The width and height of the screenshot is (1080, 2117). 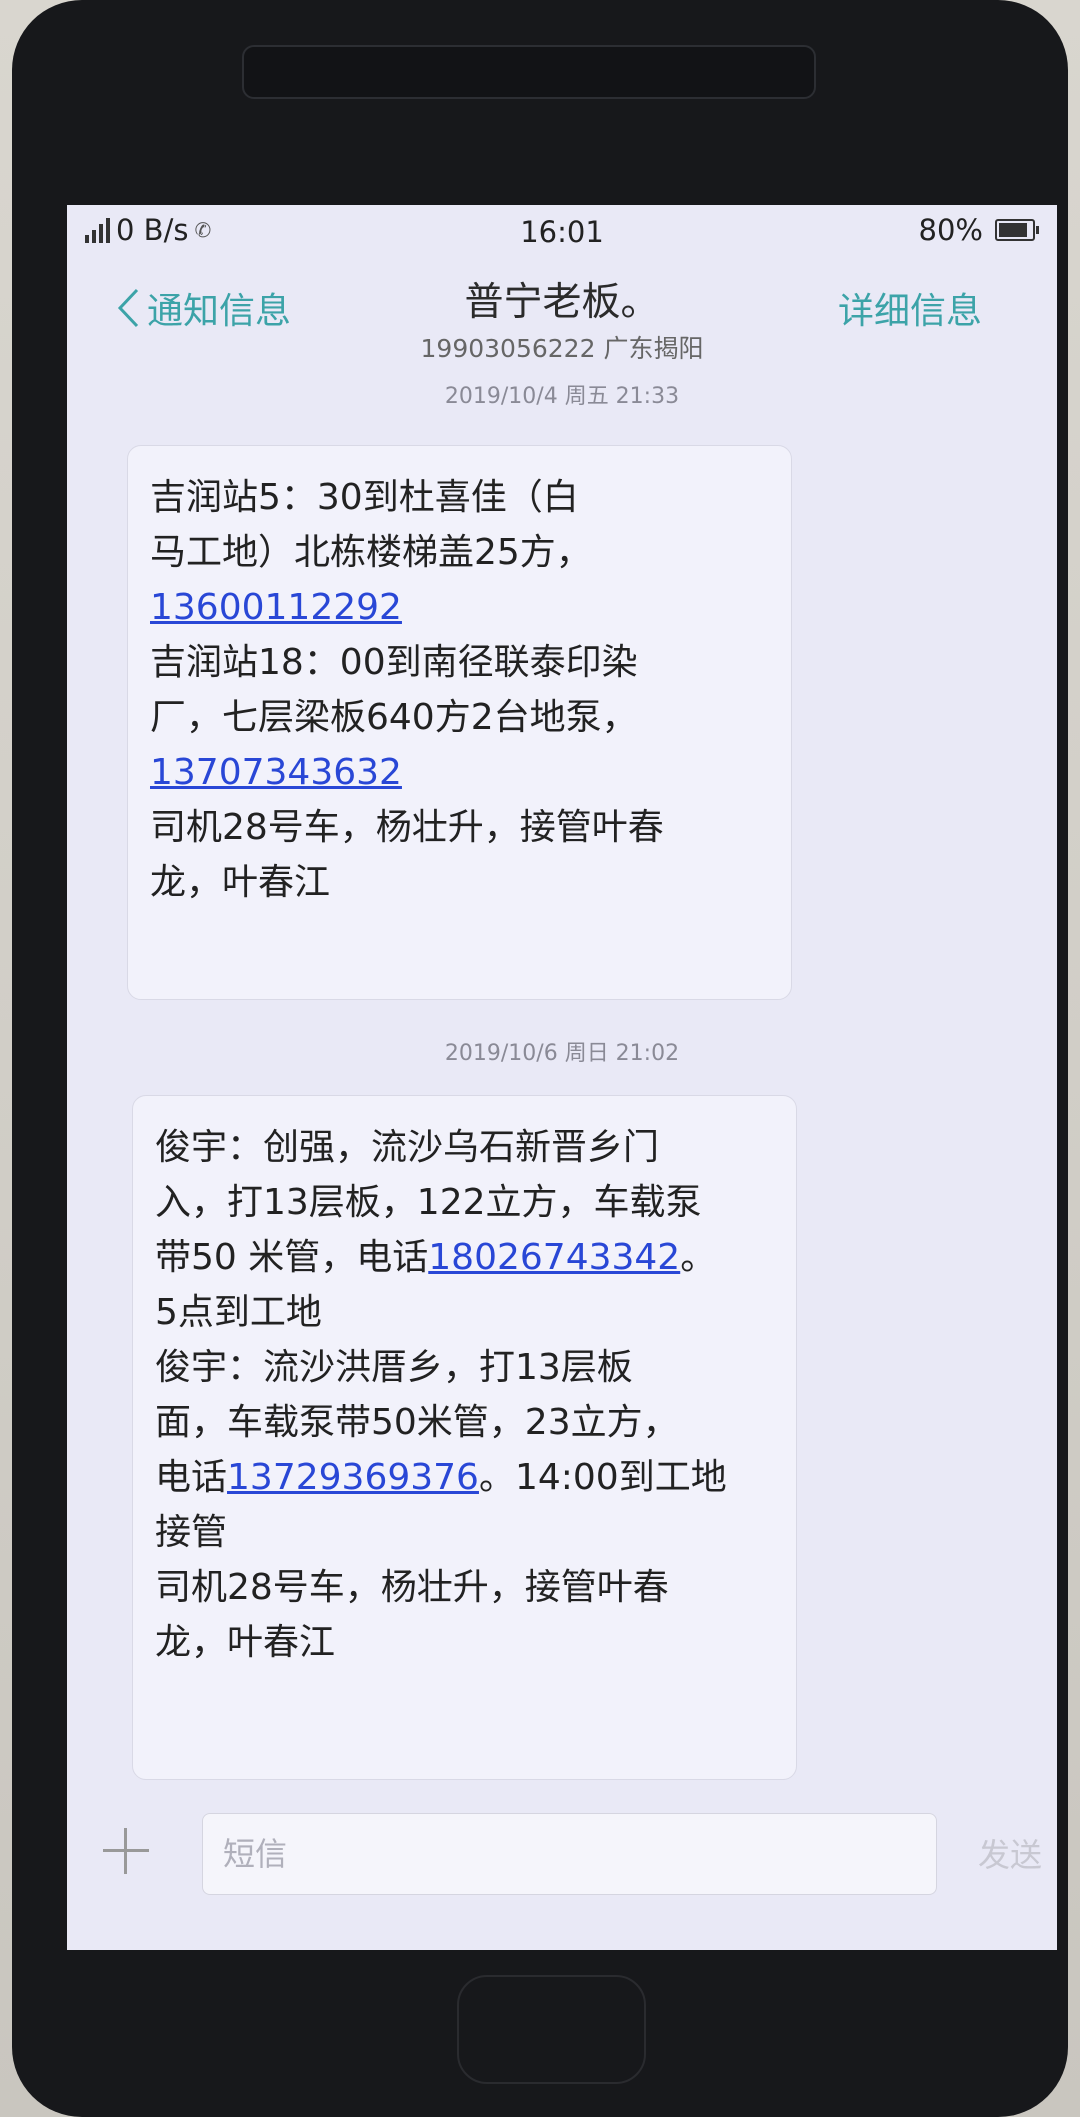 What do you see at coordinates (394, 717) in the screenshot?
I see `message-text: 厂，七层梁板640方2台地泵，` at bounding box center [394, 717].